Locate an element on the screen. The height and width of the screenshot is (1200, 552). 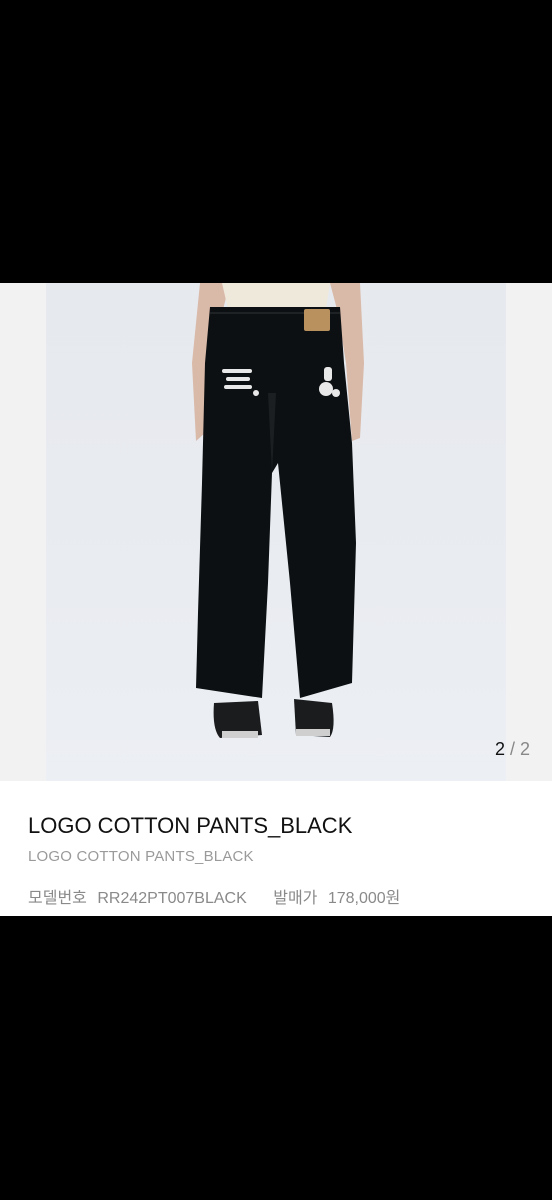
image-counter: 2 / 2 is located at coordinates (512, 749).